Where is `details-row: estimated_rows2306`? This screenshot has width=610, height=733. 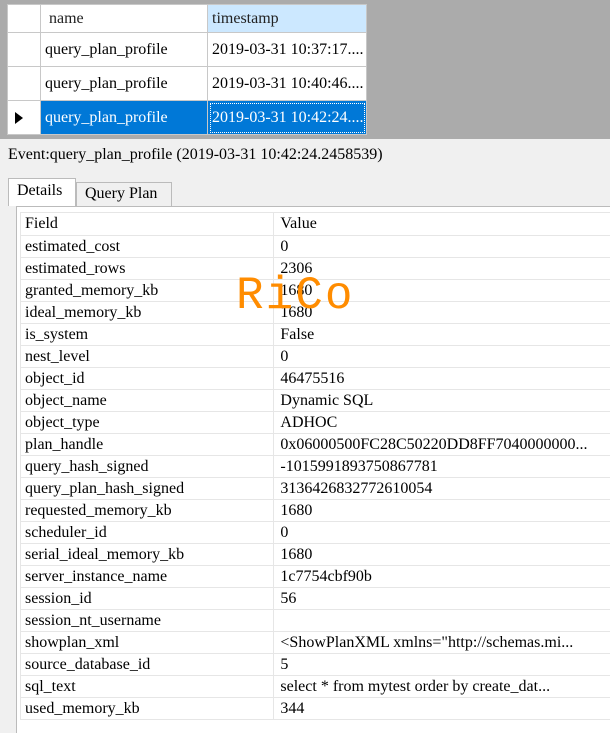
details-row: estimated_rows2306 is located at coordinates (315, 269).